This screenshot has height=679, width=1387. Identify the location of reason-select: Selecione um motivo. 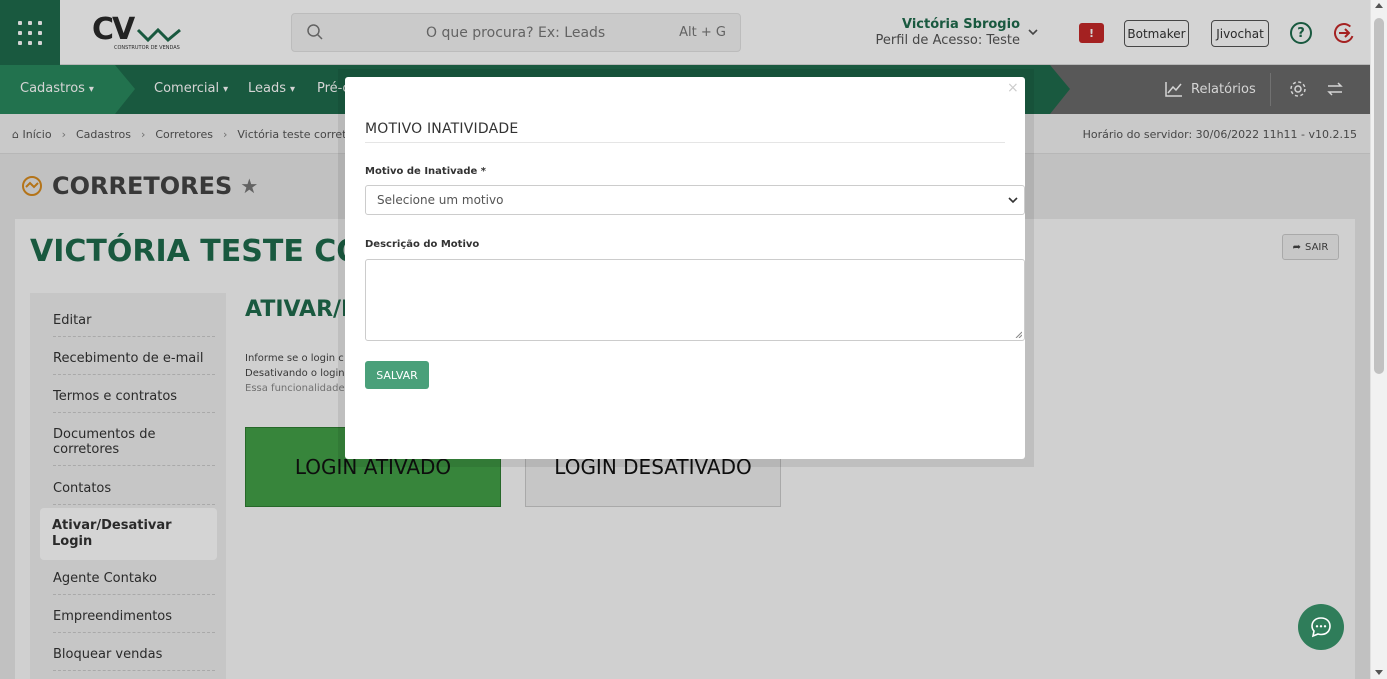
(695, 200).